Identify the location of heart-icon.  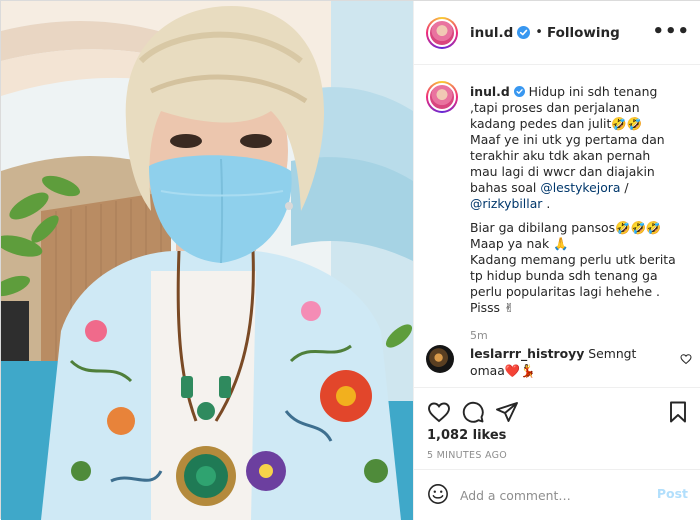
(439, 412).